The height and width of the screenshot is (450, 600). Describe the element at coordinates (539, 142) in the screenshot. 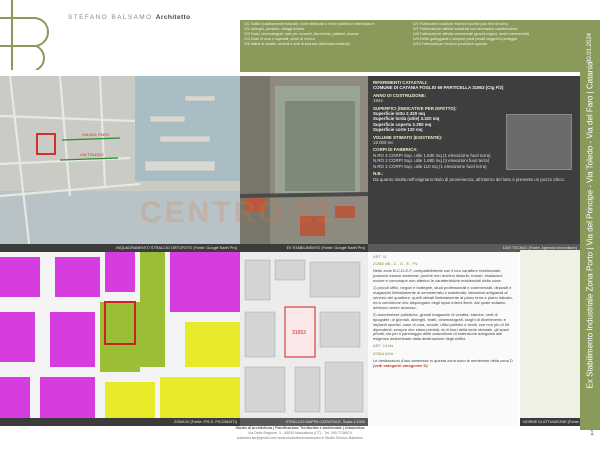

I see `building-3d-view` at that location.